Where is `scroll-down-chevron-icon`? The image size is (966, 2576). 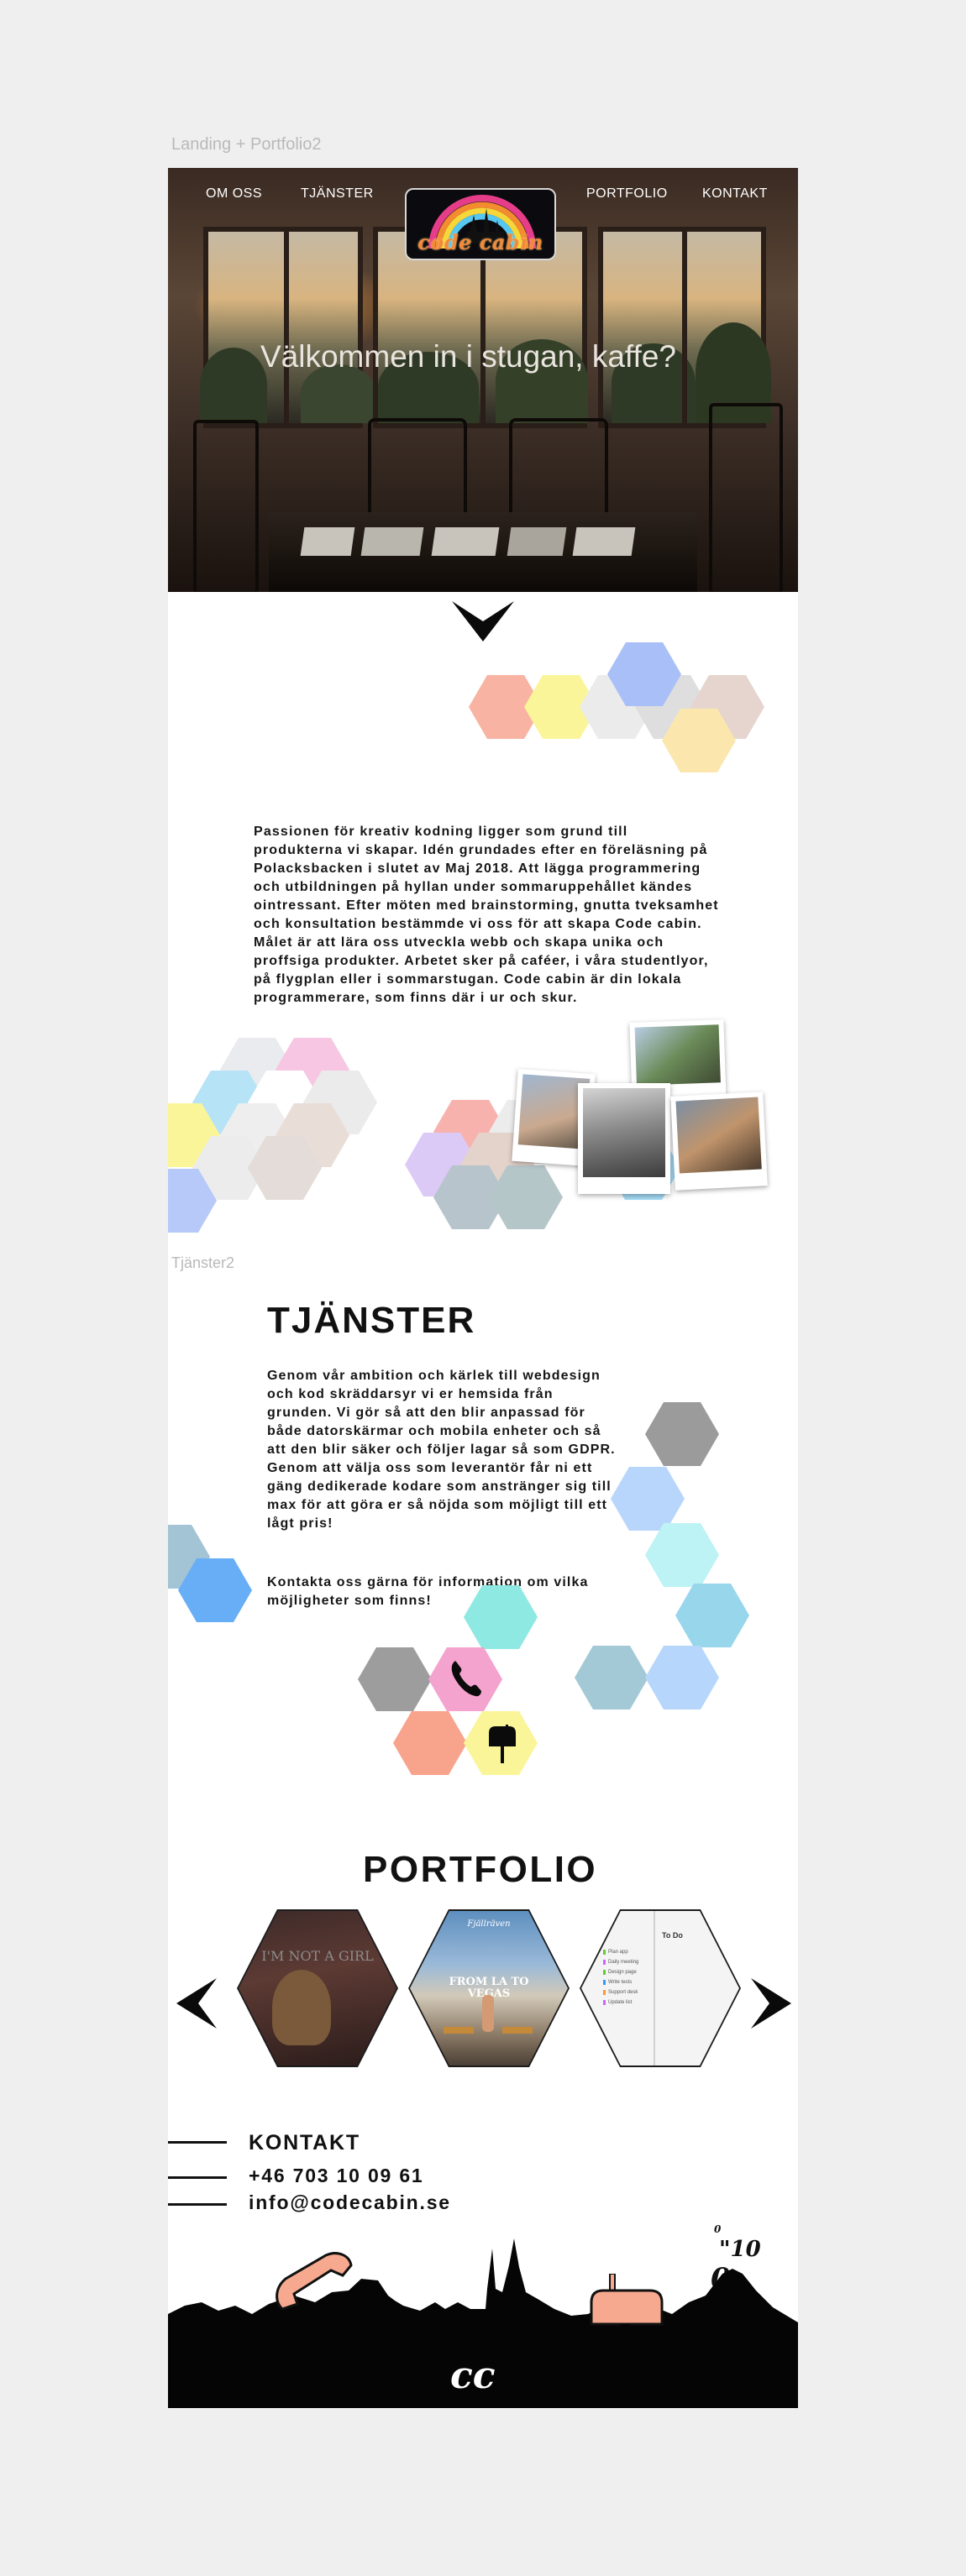
scroll-down-chevron-icon is located at coordinates (483, 622).